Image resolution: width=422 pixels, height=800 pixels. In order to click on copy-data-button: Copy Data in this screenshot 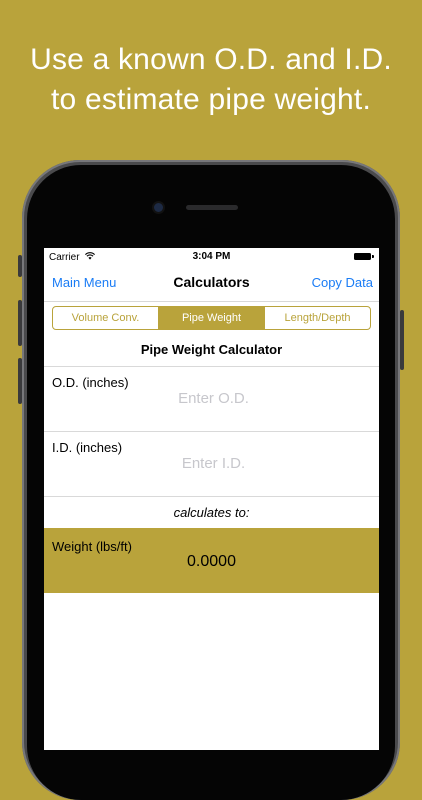, I will do `click(342, 282)`.